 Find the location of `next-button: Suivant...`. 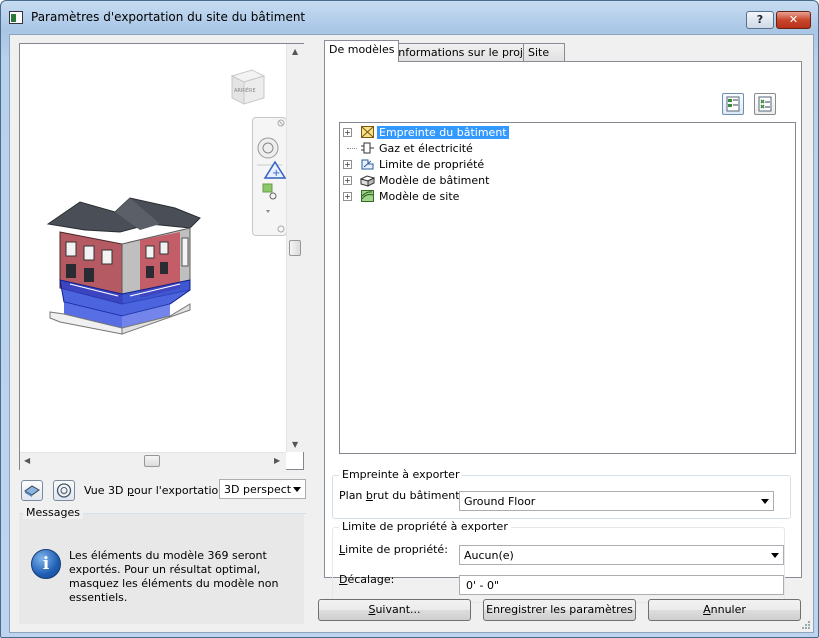

next-button: Suivant... is located at coordinates (394, 610).